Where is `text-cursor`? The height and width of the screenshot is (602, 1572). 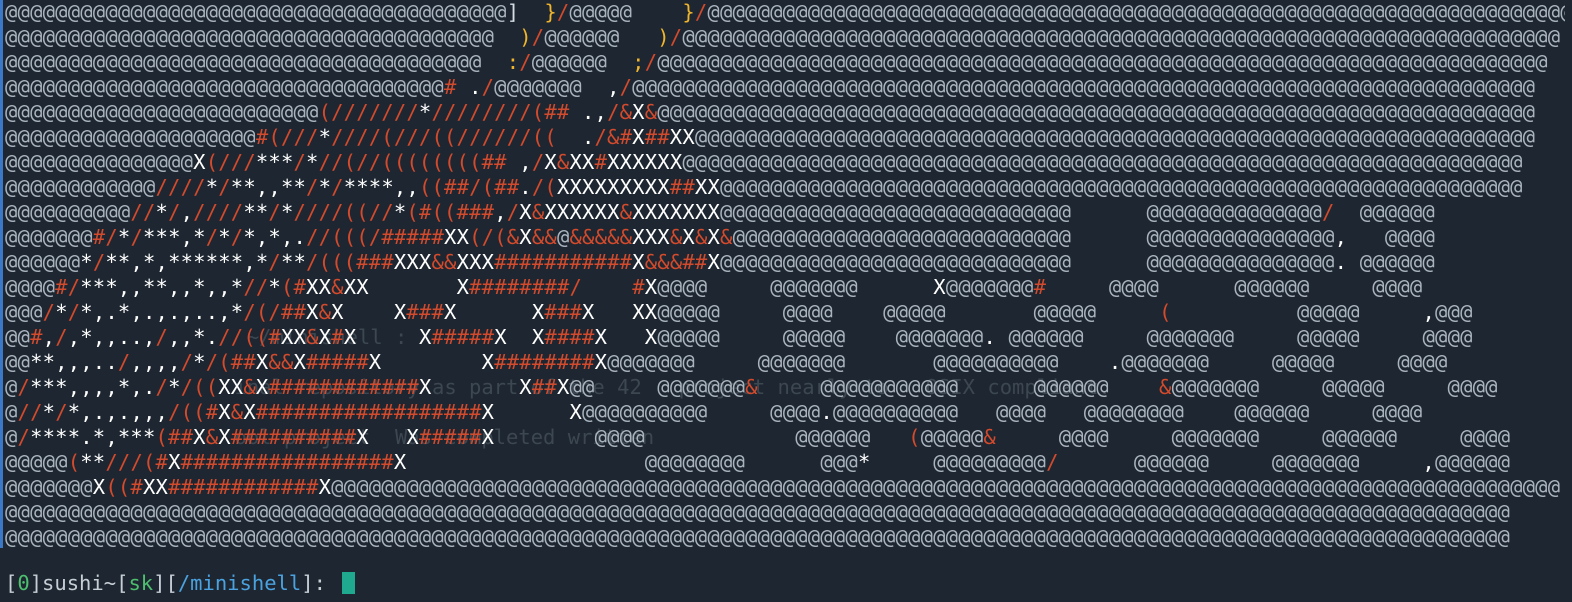
text-cursor is located at coordinates (349, 583).